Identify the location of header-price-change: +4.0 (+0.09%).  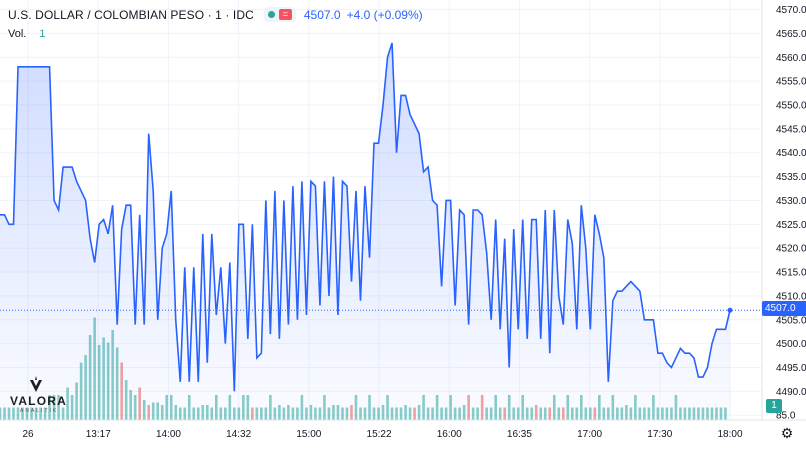
(384, 14).